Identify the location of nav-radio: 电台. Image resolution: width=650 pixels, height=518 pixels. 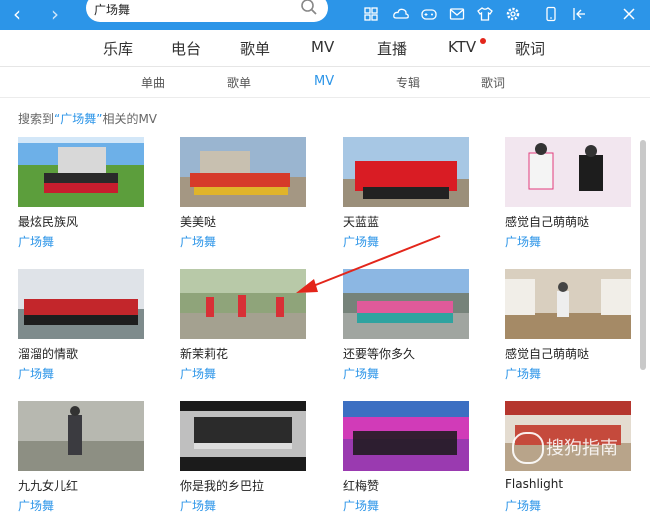
(186, 48).